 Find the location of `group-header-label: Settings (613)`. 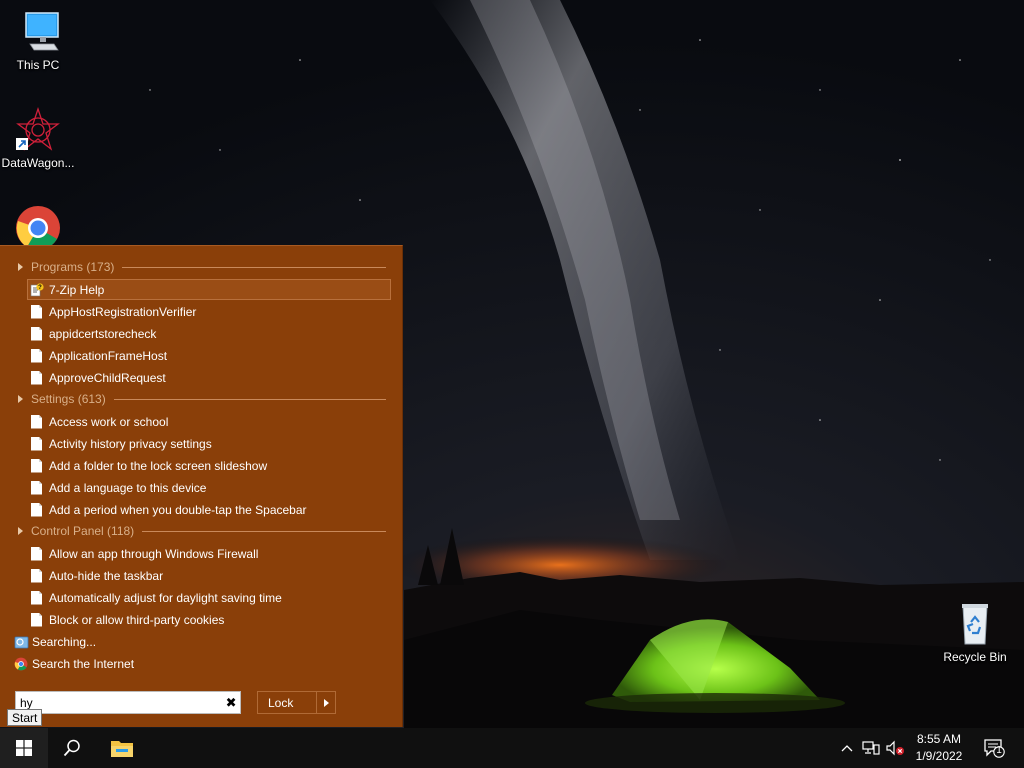

group-header-label: Settings (613) is located at coordinates (68, 399).